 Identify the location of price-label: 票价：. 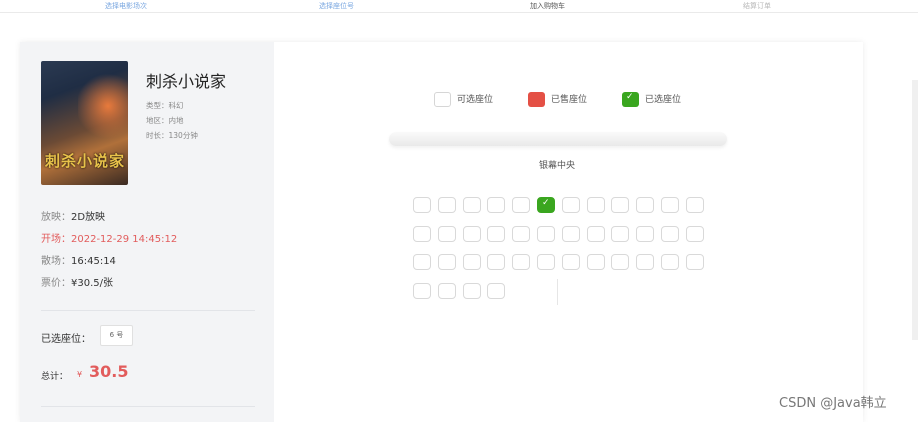
(56, 283).